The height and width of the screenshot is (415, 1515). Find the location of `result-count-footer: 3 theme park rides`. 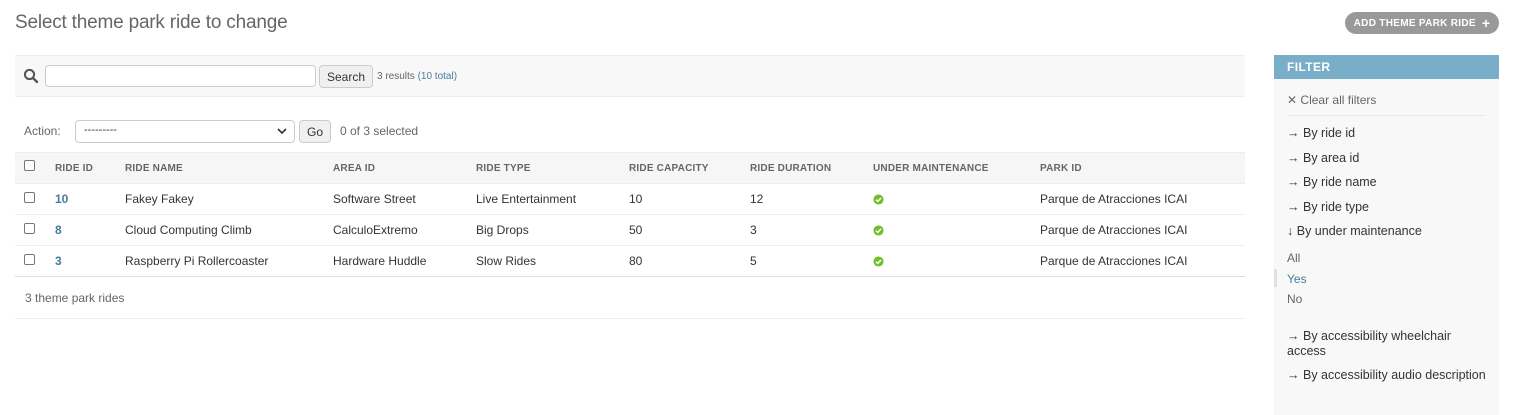

result-count-footer: 3 theme park rides is located at coordinates (630, 299).